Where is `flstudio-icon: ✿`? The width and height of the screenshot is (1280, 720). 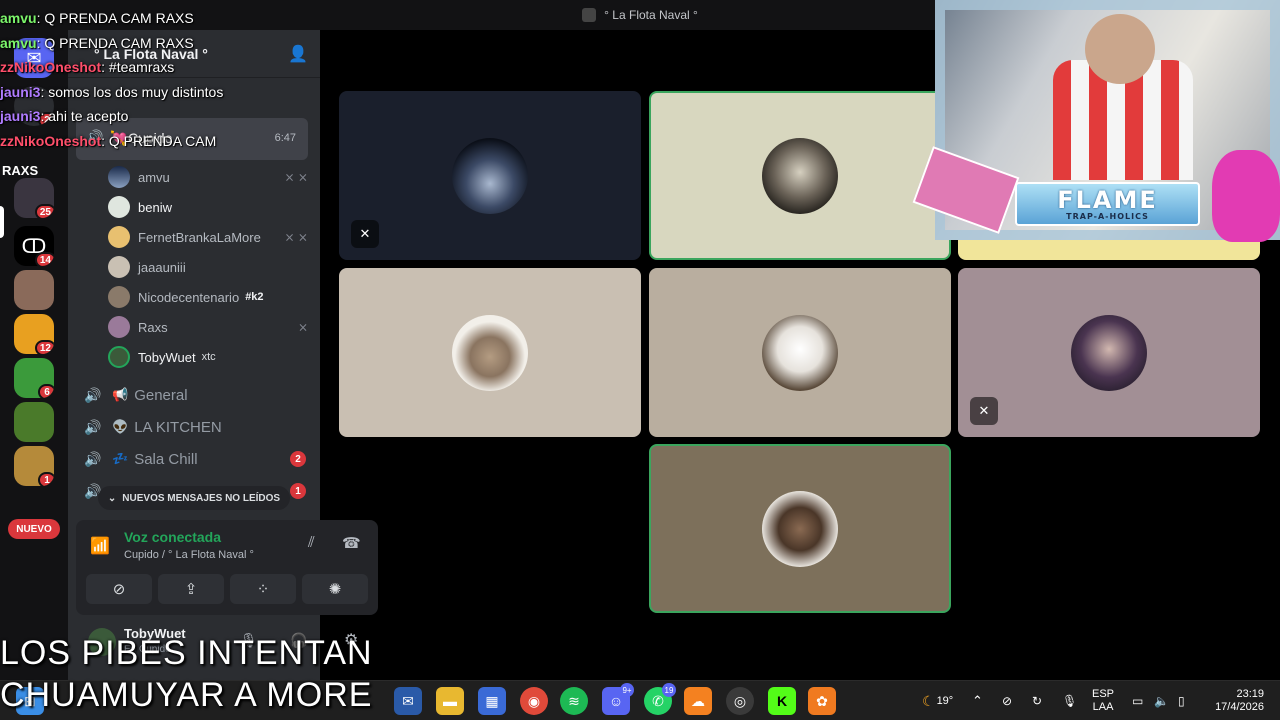 flstudio-icon: ✿ is located at coordinates (822, 701).